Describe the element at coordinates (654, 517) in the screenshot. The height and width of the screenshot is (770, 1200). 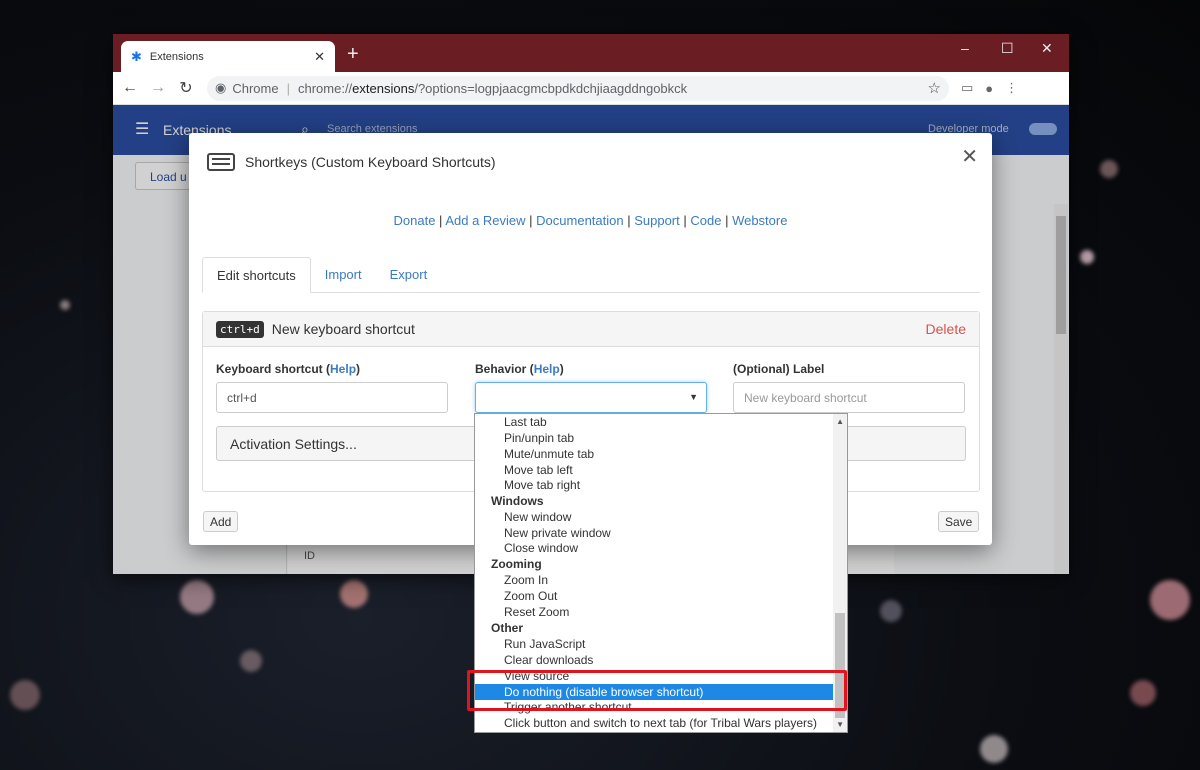
I see `option-new-window: New window` at that location.